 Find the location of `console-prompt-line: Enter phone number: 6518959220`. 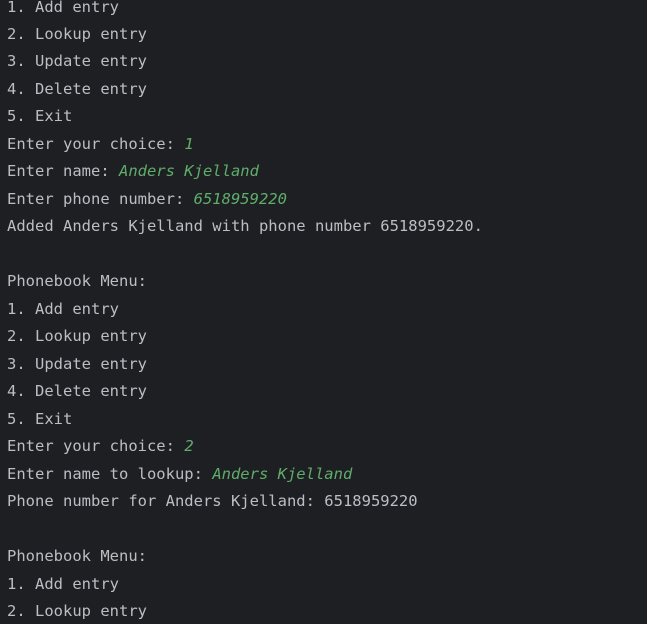

console-prompt-line: Enter phone number: 6518959220 is located at coordinates (147, 200).